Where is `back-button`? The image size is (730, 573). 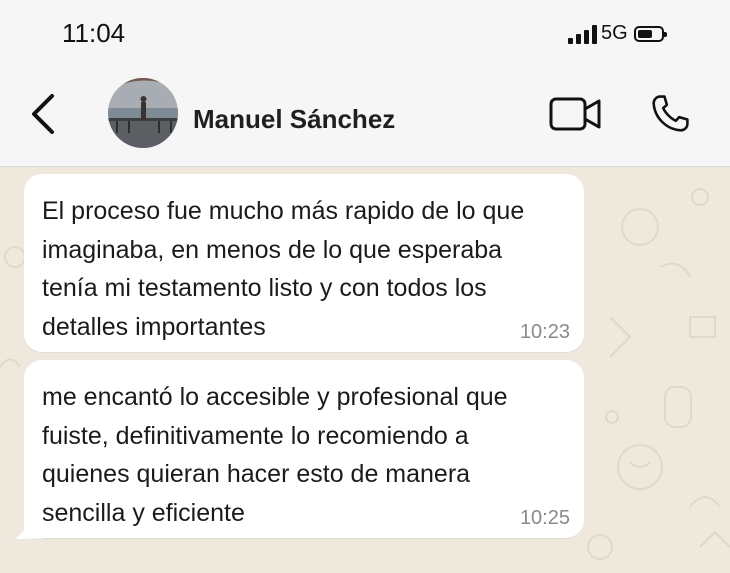
back-button is located at coordinates (46, 114).